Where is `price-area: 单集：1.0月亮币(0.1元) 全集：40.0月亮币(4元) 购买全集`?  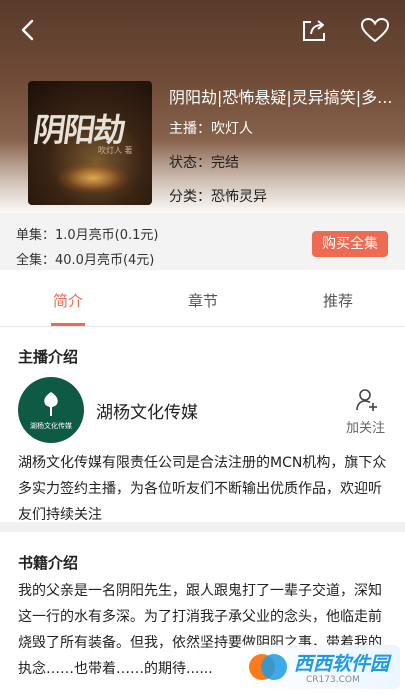 price-area: 单集：1.0月亮币(0.1元) 全集：40.0月亮币(4元) 购买全集 is located at coordinates (202, 241).